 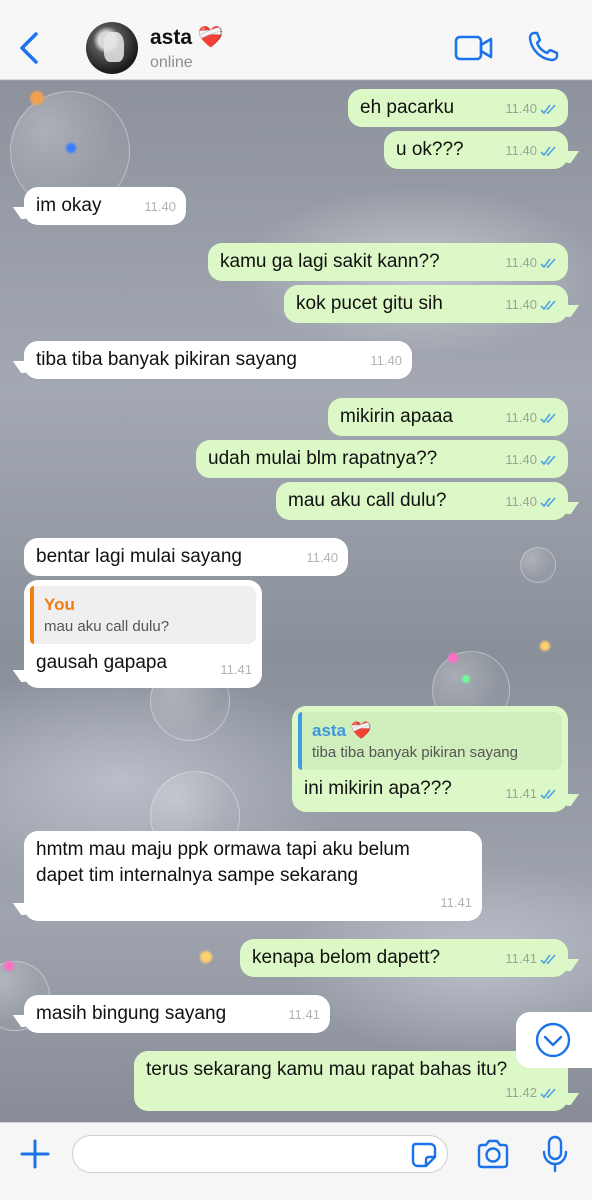 I want to click on incoming-message: tiba tiba banyak pikiran sayang 11.40, so click(x=218, y=360).